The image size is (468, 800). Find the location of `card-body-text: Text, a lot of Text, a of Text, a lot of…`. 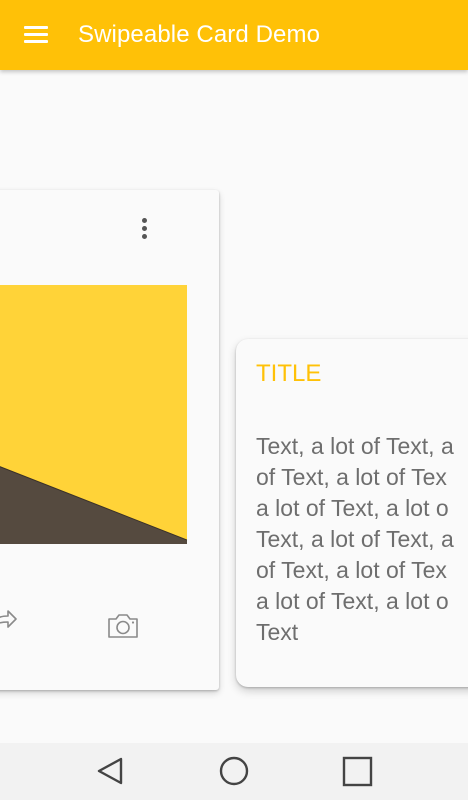

card-body-text: Text, a lot of Text, a of Text, a lot of… is located at coordinates (355, 539).